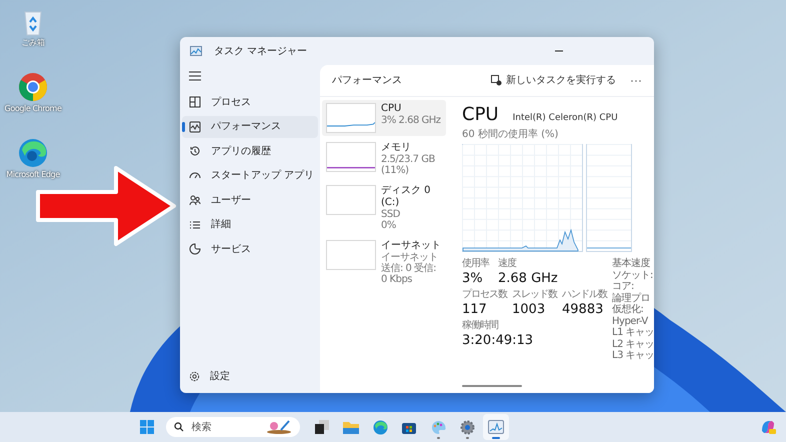  What do you see at coordinates (183, 127) in the screenshot?
I see `selection-indicator` at bounding box center [183, 127].